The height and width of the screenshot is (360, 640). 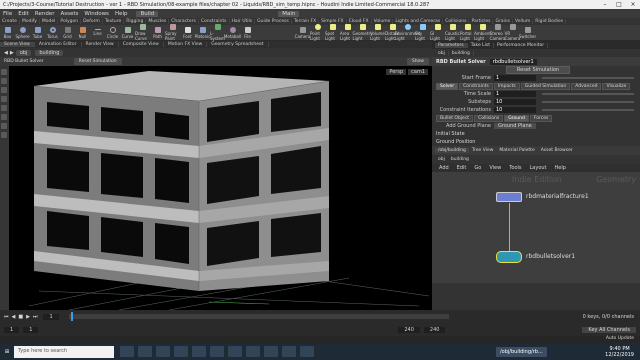 I want to click on last-frame-icon: ⏭, so click(x=35, y=317).